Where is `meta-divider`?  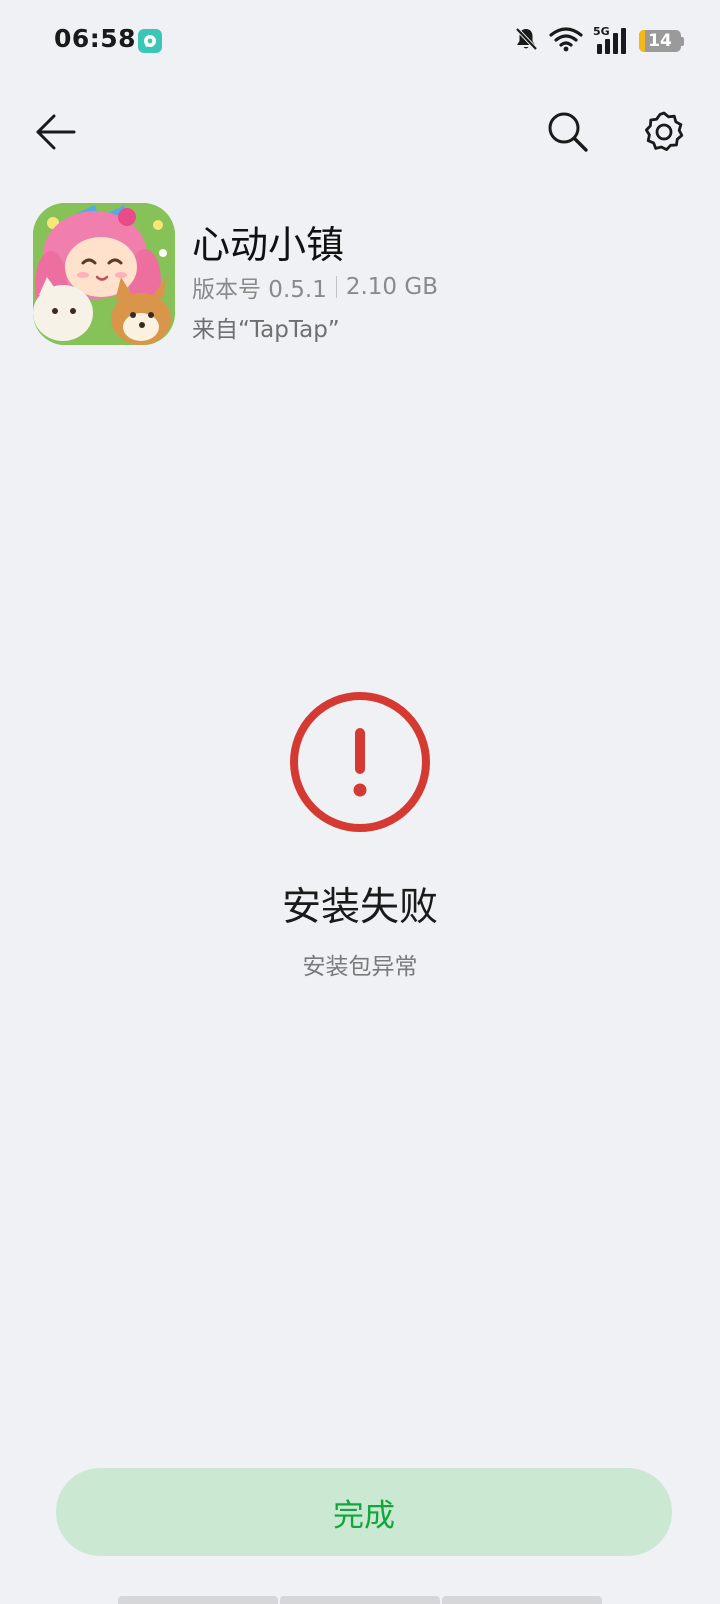 meta-divider is located at coordinates (336, 287).